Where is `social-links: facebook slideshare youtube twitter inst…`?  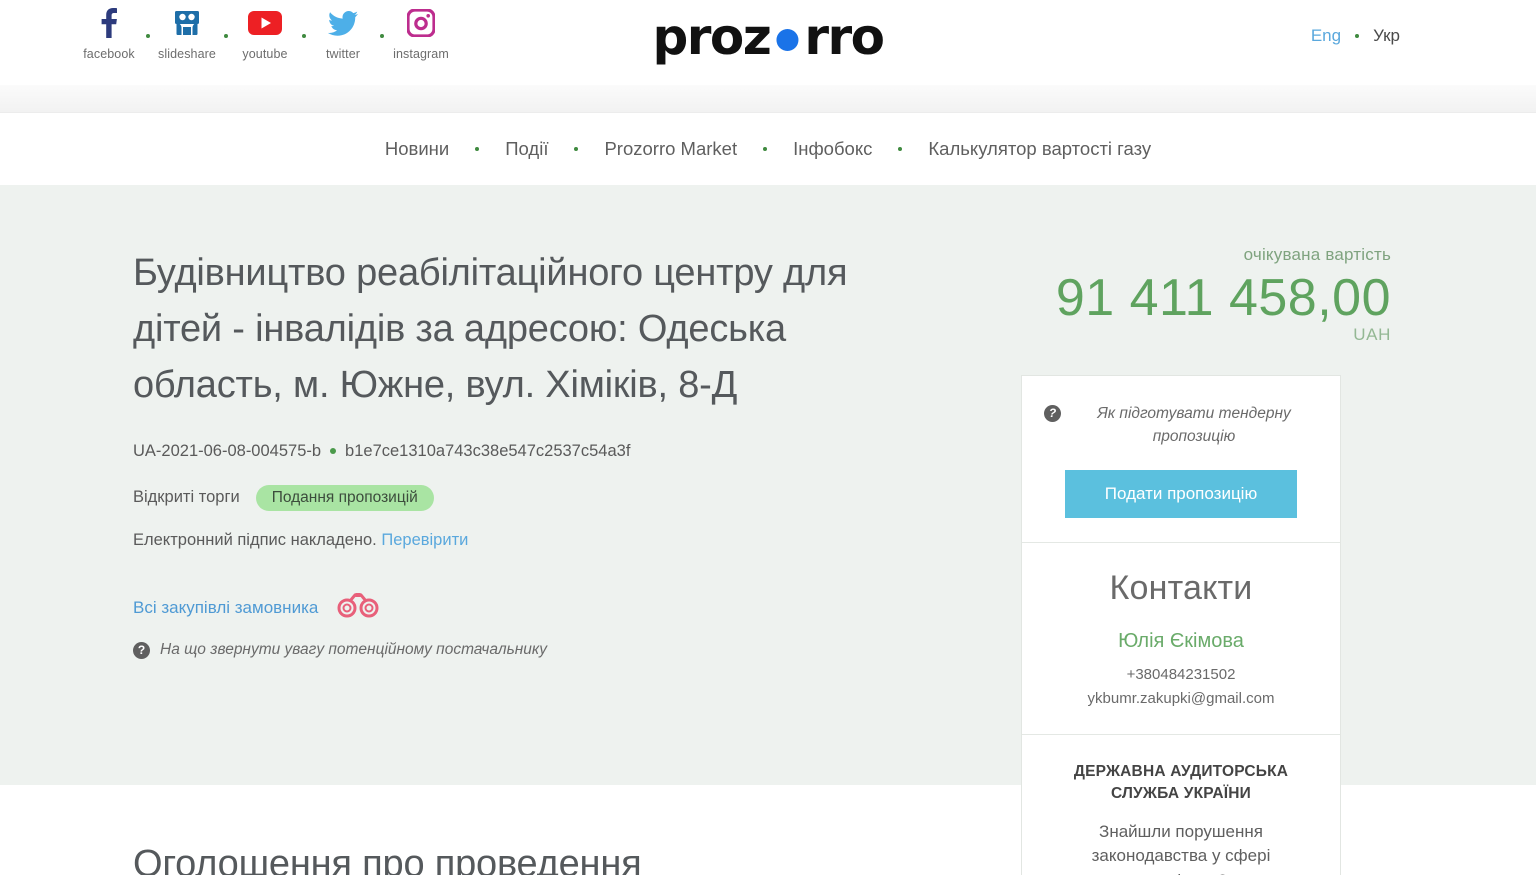
social-links: facebook slideshare youtube twitter inst… is located at coordinates (265, 33).